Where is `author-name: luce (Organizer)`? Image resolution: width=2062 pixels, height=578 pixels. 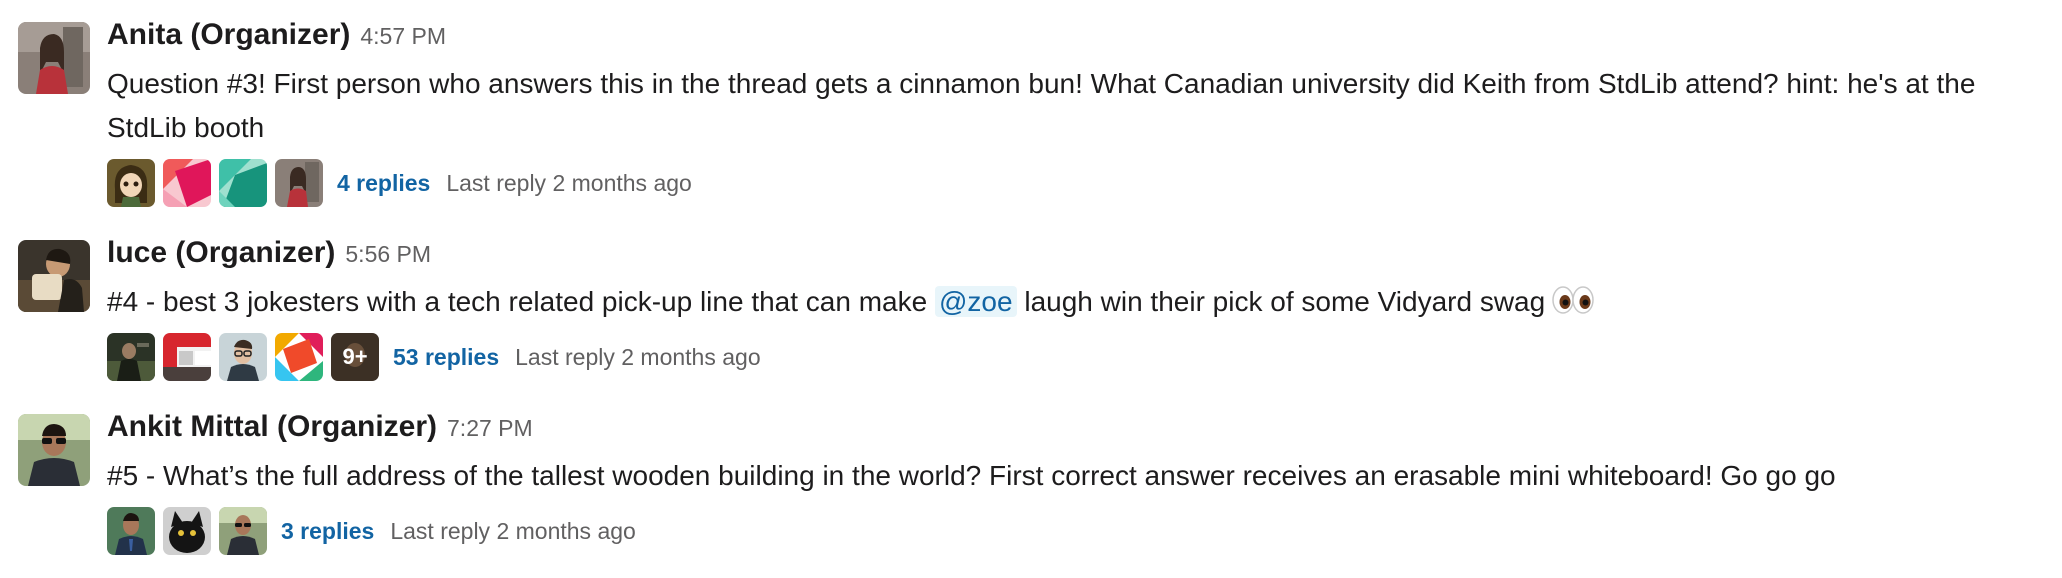 author-name: luce (Organizer) is located at coordinates (221, 253).